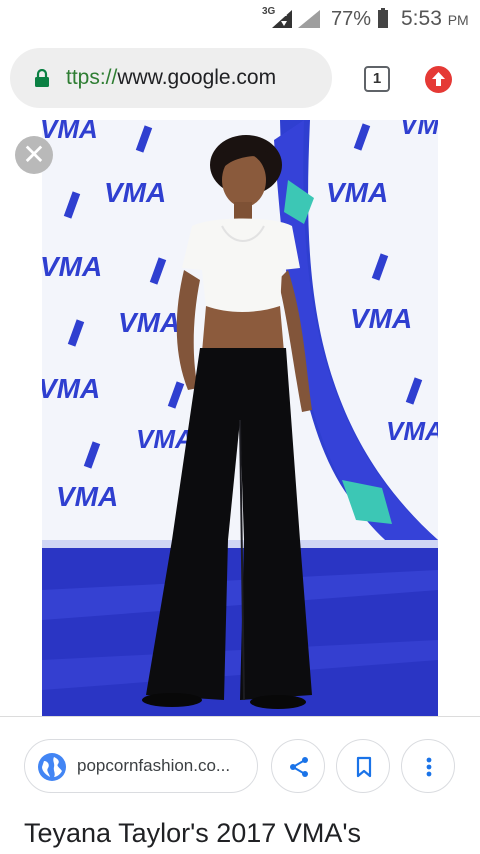 The height and width of the screenshot is (854, 480). I want to click on more-options-button, so click(428, 766).